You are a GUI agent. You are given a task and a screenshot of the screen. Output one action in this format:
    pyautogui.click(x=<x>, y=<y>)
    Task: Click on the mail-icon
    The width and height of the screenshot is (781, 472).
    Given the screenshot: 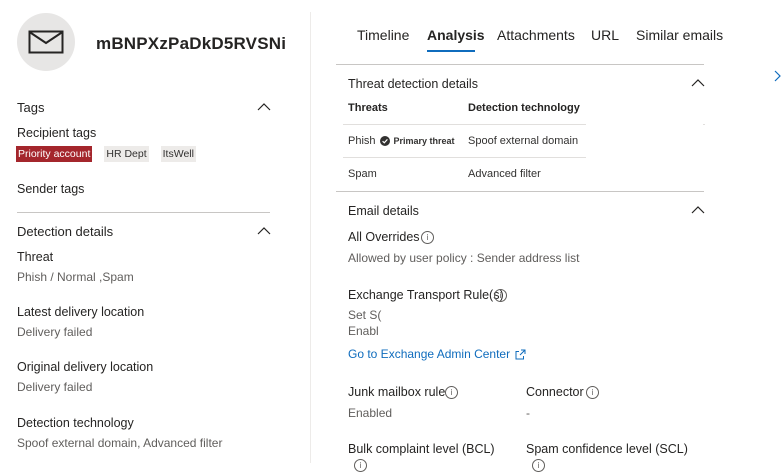 What is the action you would take?
    pyautogui.click(x=46, y=42)
    